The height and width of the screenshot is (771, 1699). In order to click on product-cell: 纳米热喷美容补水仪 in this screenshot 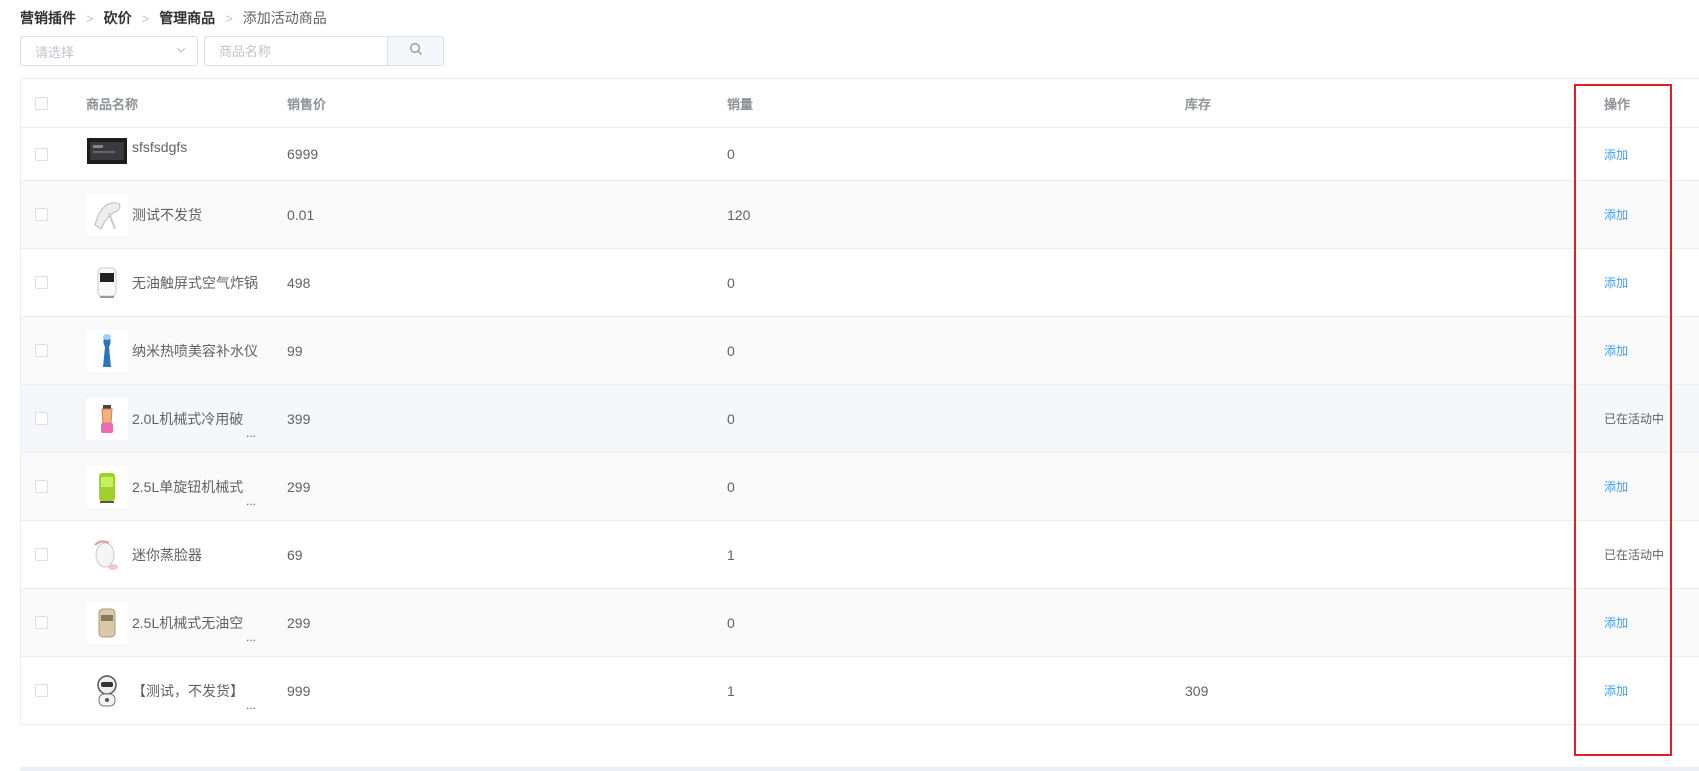, I will do `click(176, 350)`.